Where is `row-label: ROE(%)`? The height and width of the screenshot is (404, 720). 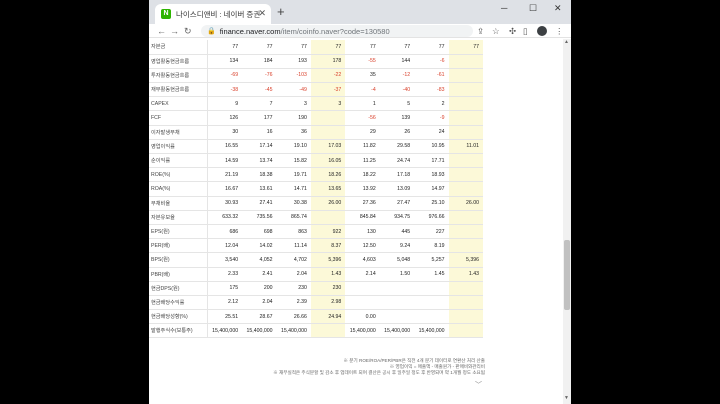
row-label: ROE(%) is located at coordinates (179, 175).